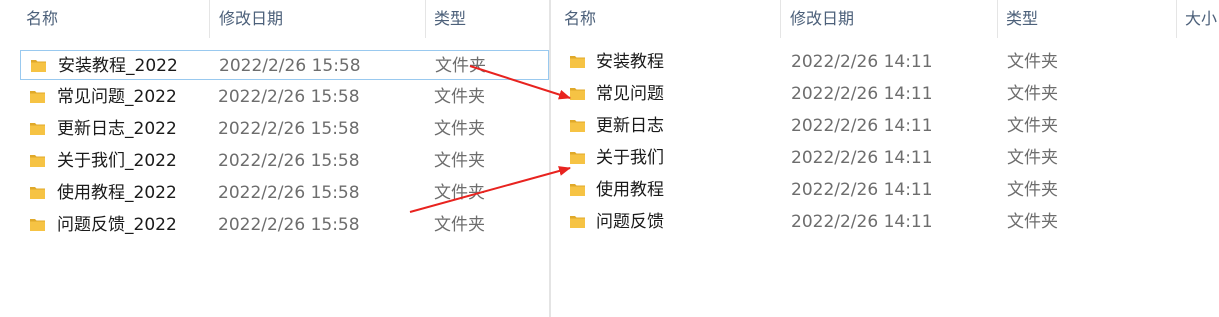 The height and width of the screenshot is (317, 1219). What do you see at coordinates (630, 94) in the screenshot?
I see `file-name: 常见问题` at bounding box center [630, 94].